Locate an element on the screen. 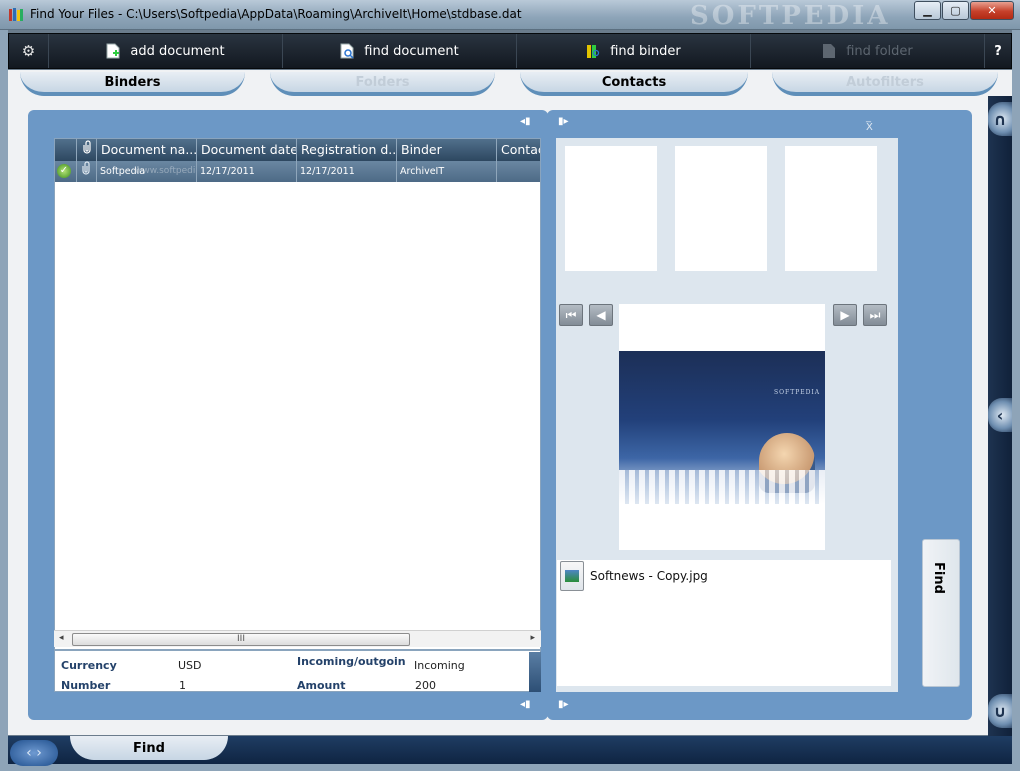  window-controls: ▁ ▢ ✕ is located at coordinates (963, 10).